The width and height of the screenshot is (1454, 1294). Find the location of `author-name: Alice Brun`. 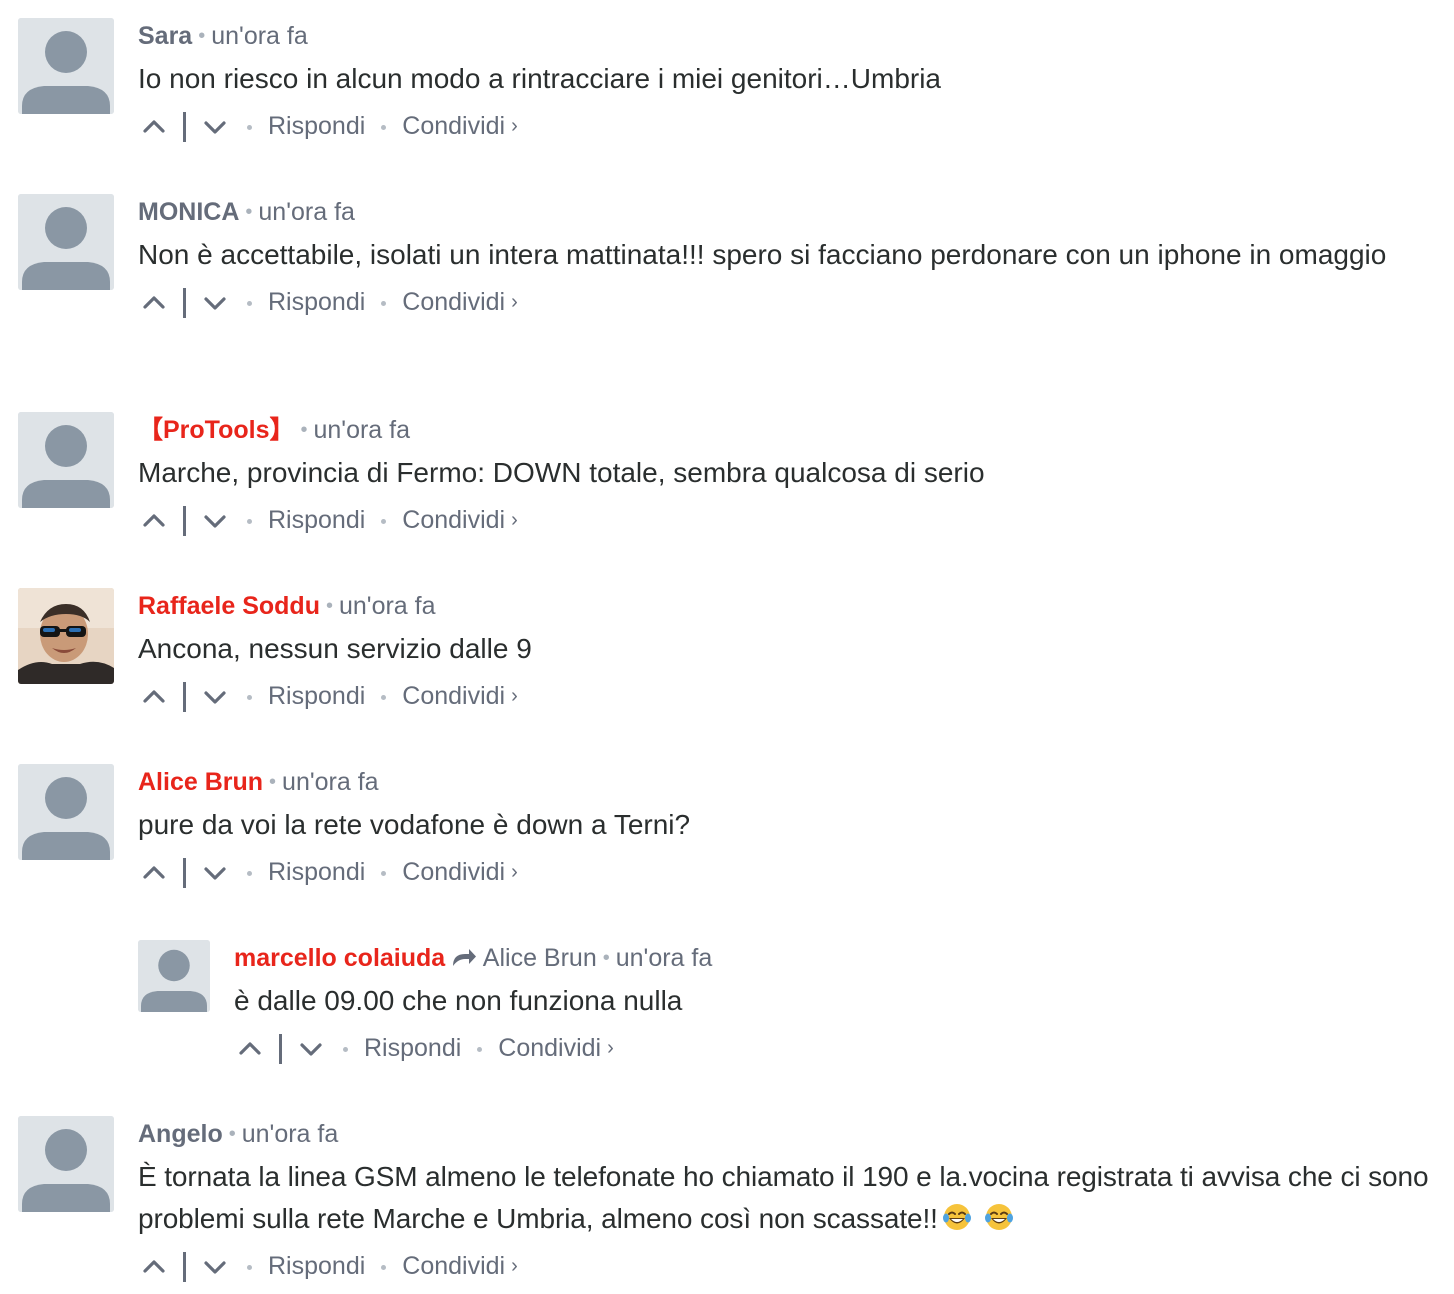

author-name: Alice Brun is located at coordinates (200, 782).